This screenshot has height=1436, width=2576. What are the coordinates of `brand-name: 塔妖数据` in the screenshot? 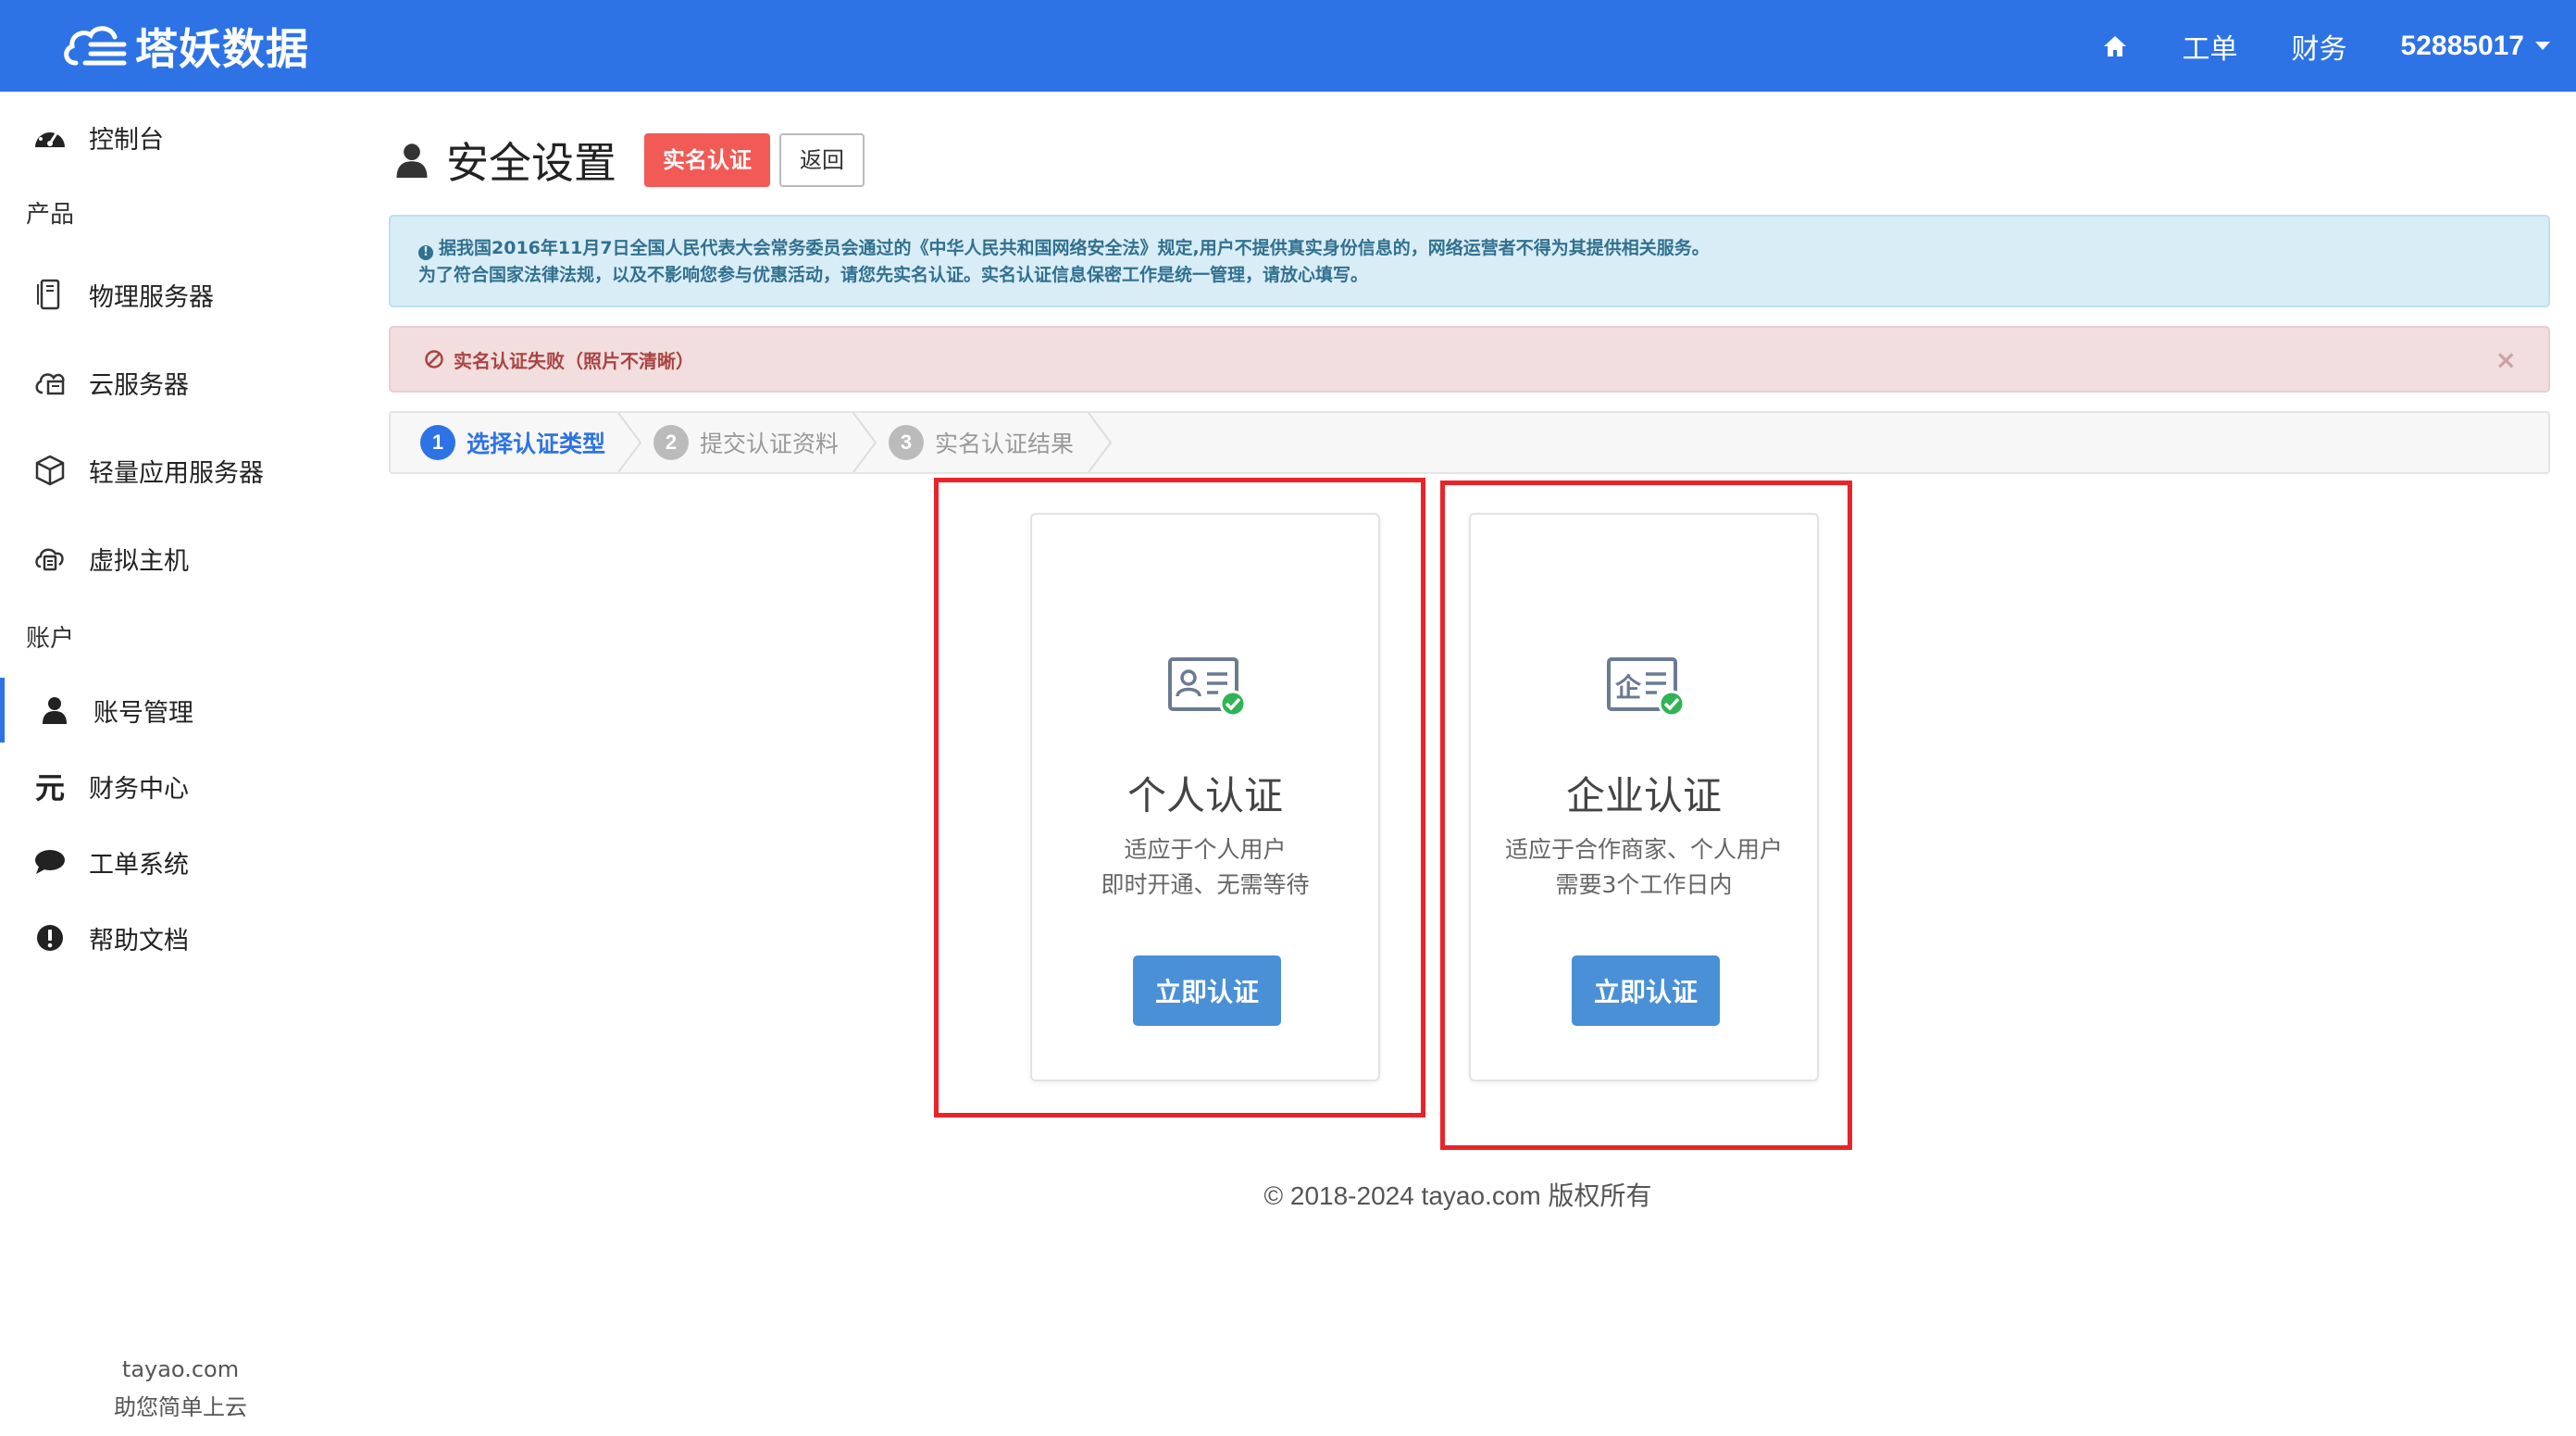 It's located at (222, 49).